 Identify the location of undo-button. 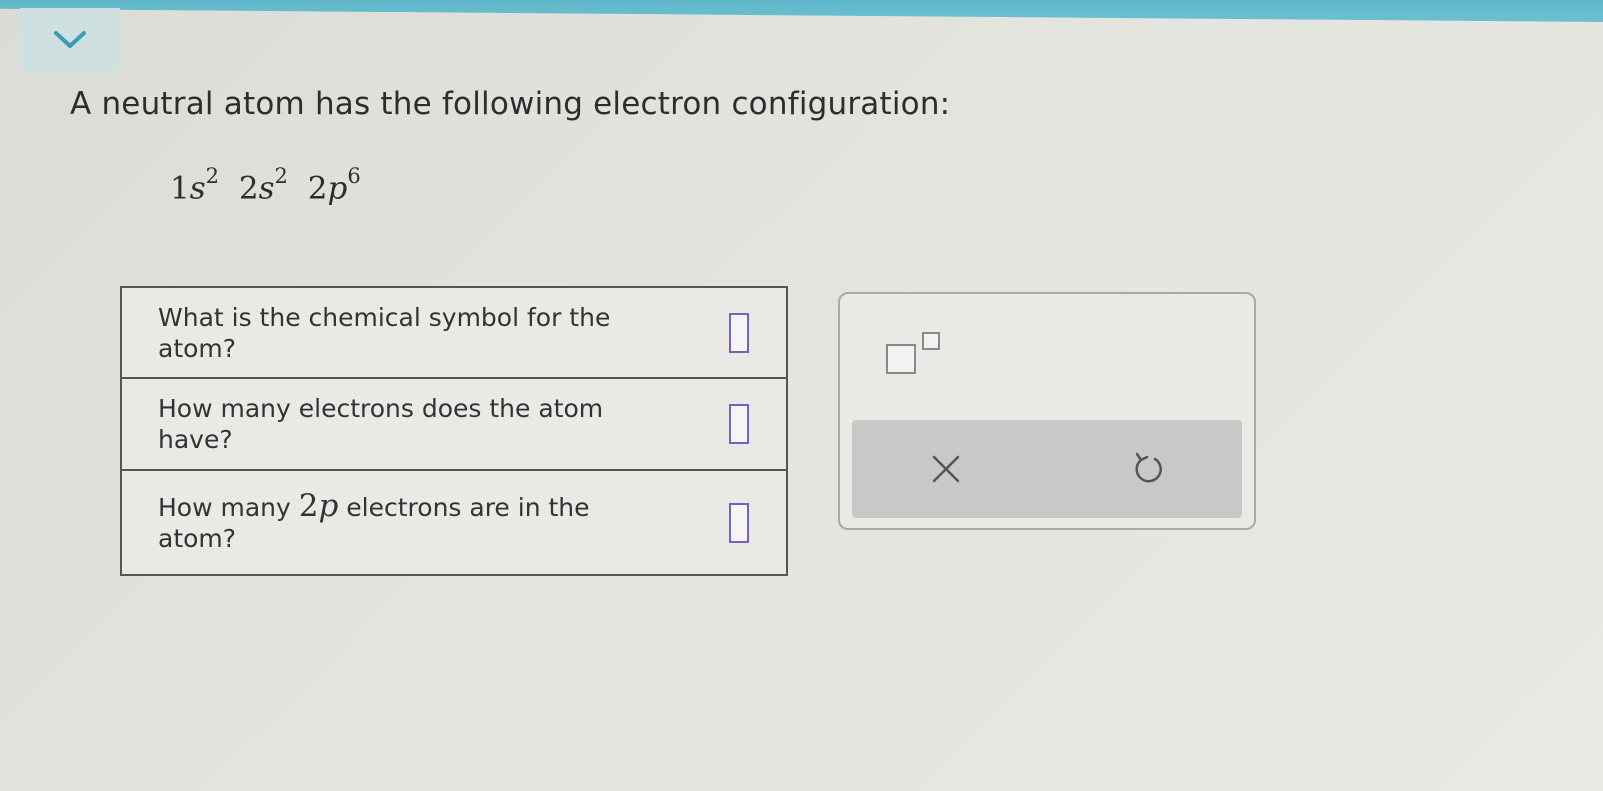
(1148, 469).